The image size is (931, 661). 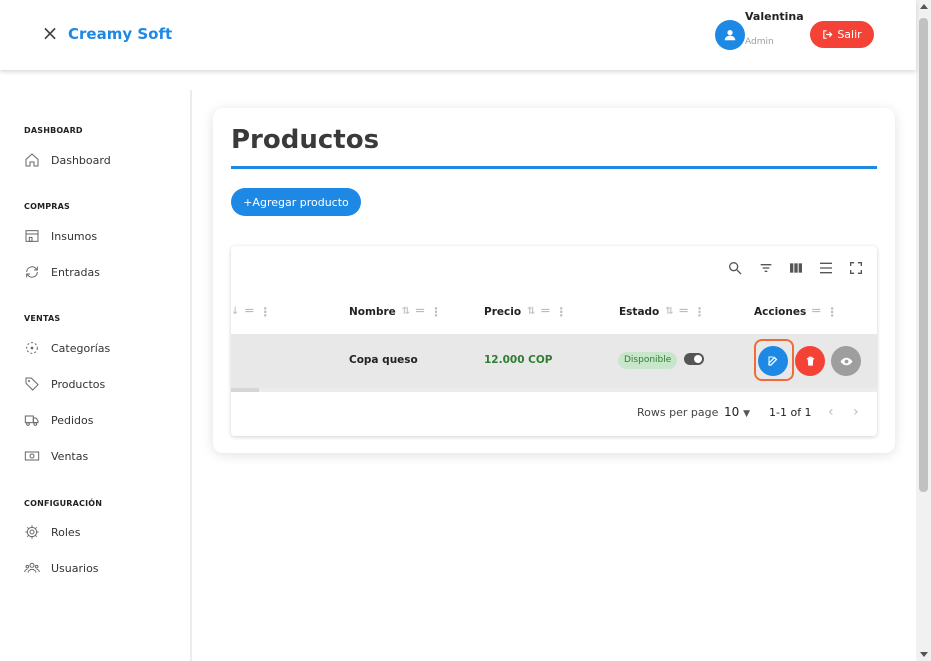 I want to click on sidebar-item-ventas: Ventas, so click(x=56, y=456).